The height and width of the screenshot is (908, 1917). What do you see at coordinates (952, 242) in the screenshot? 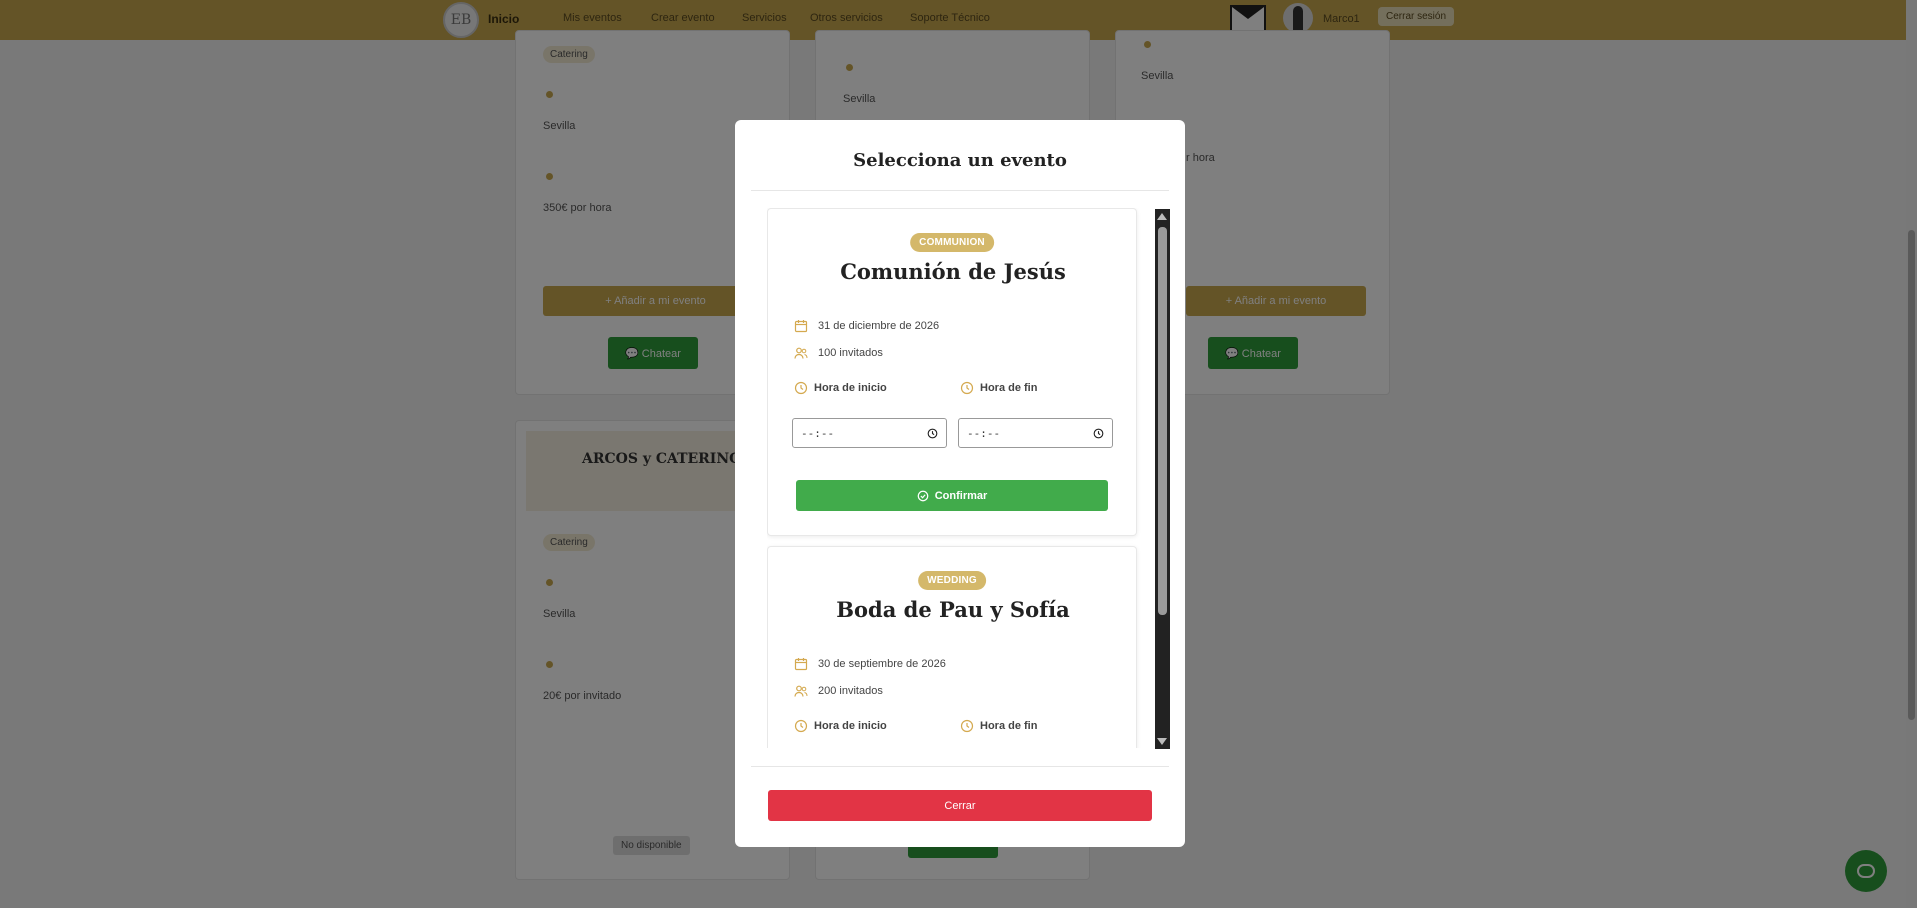
I see `event-type-badge: COMMUNION` at bounding box center [952, 242].